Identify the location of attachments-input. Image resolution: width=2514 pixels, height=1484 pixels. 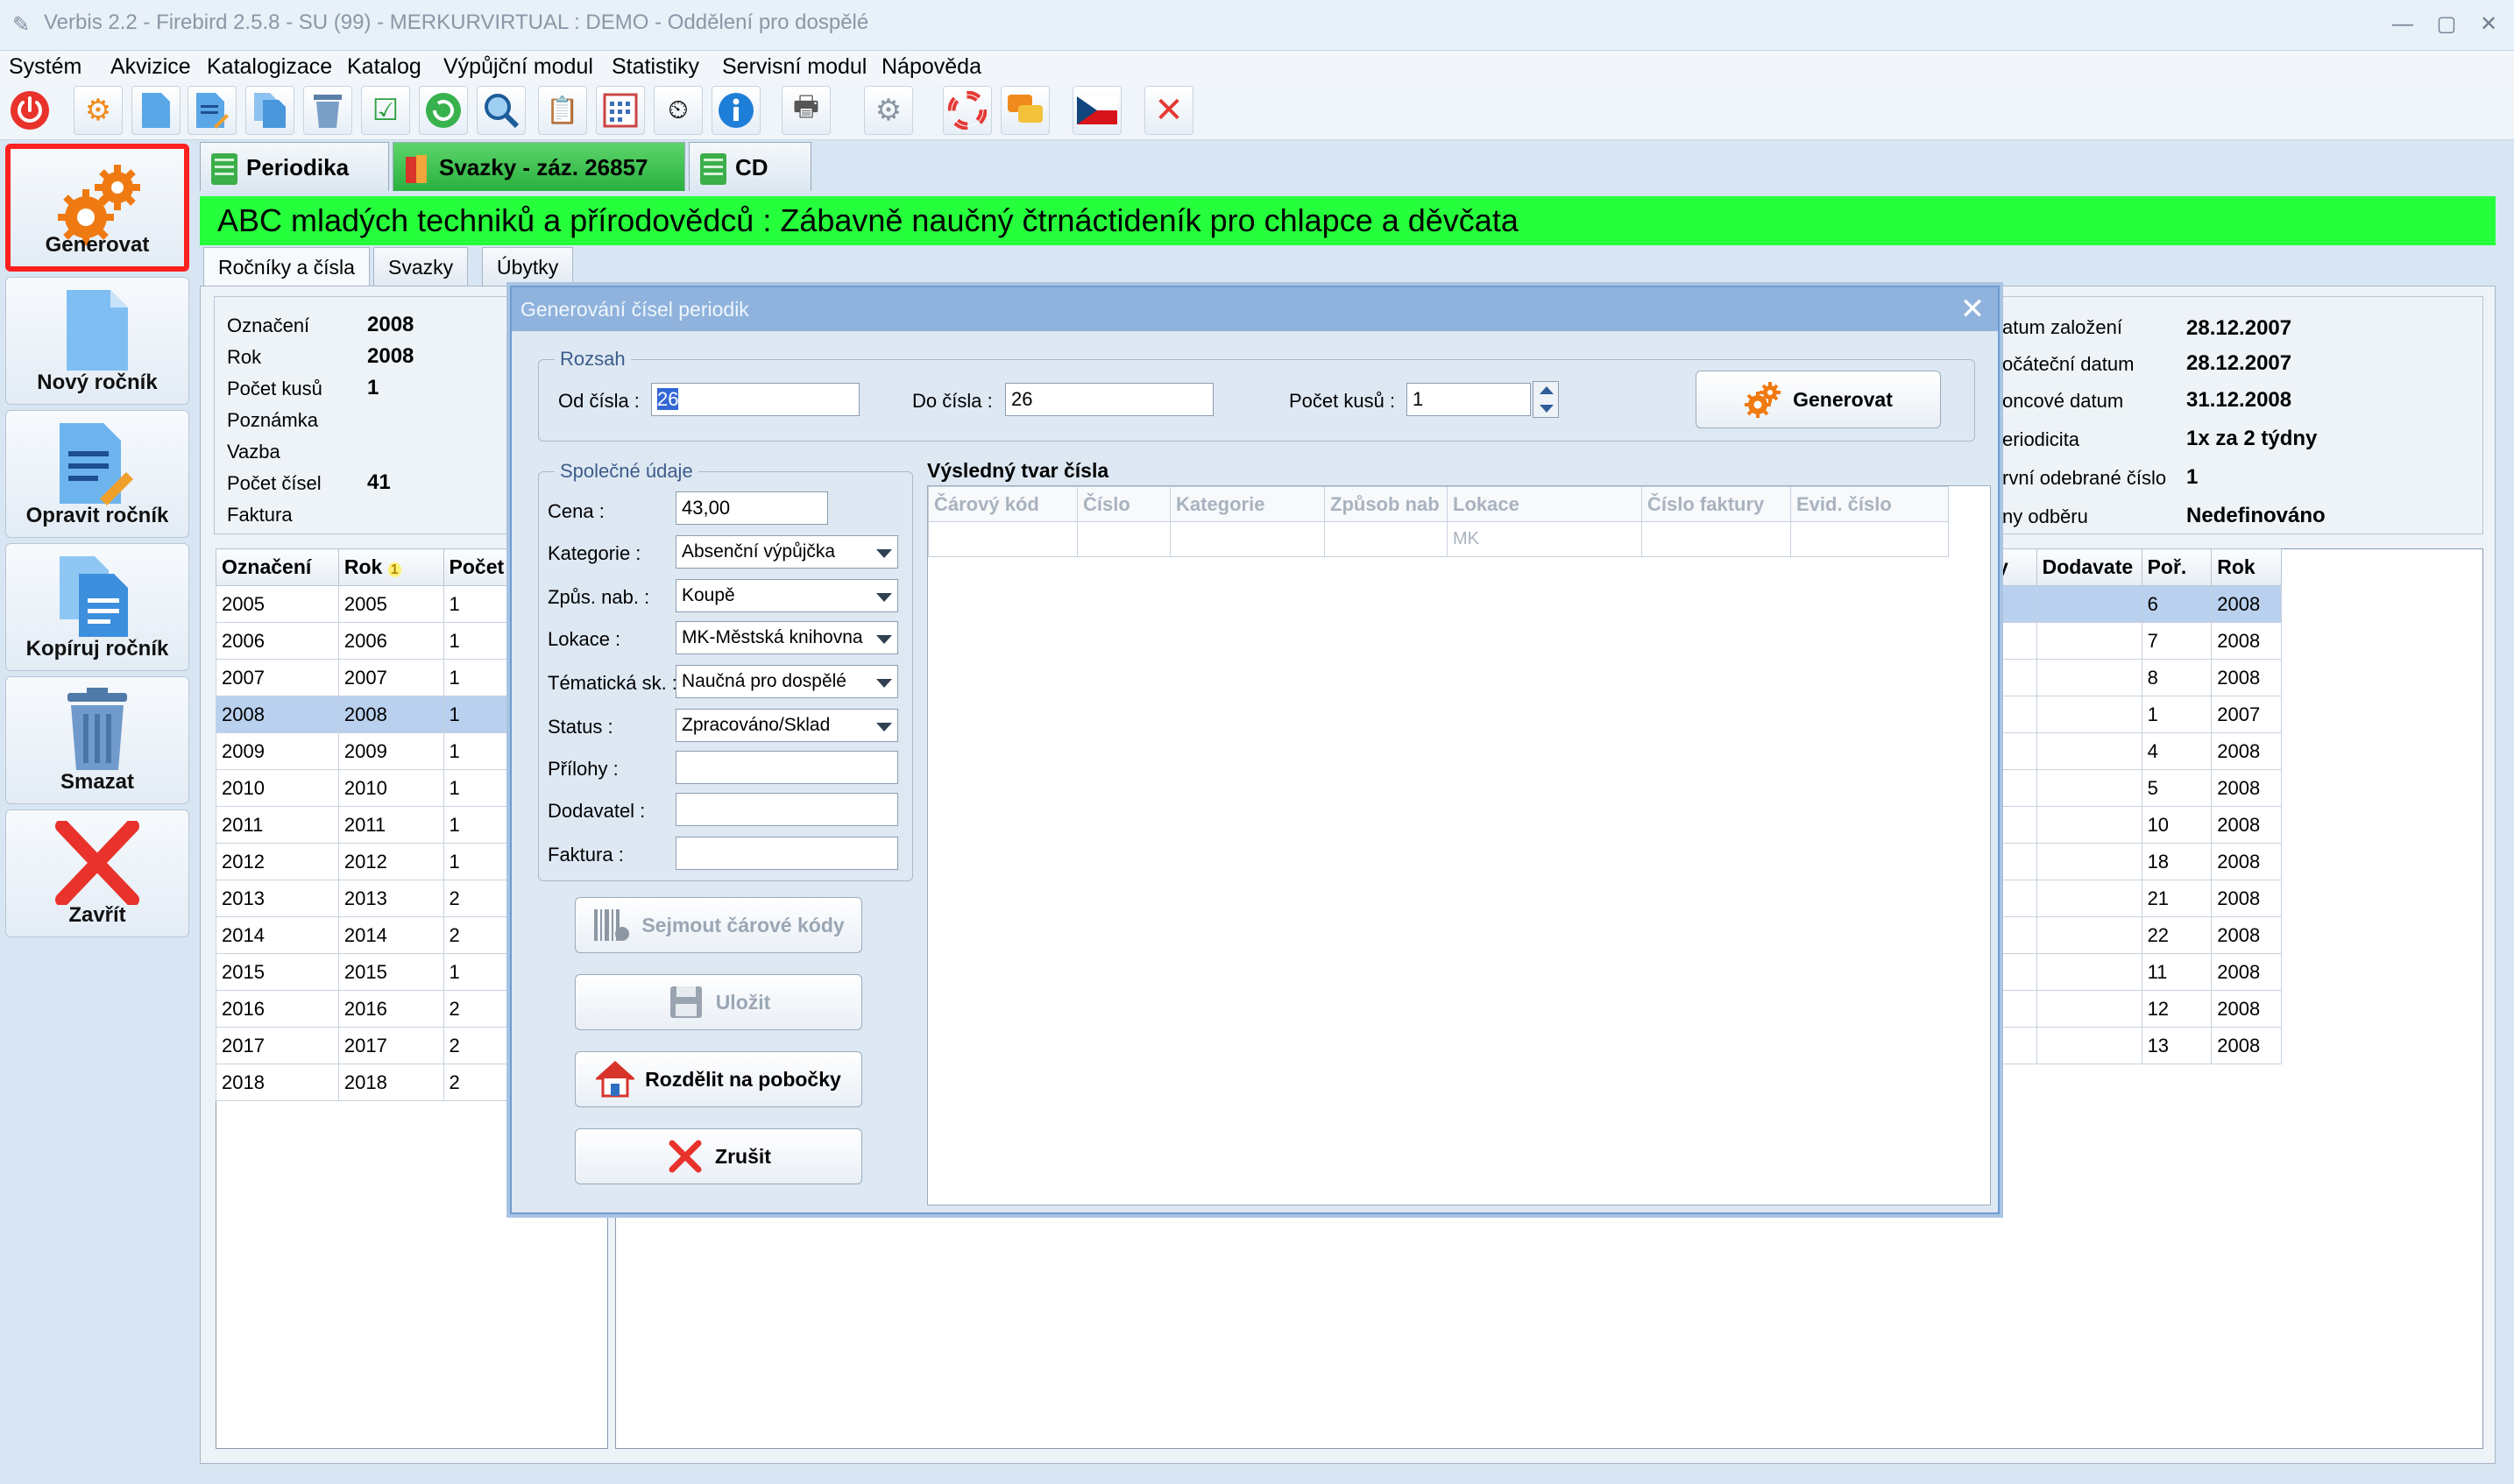
(787, 767).